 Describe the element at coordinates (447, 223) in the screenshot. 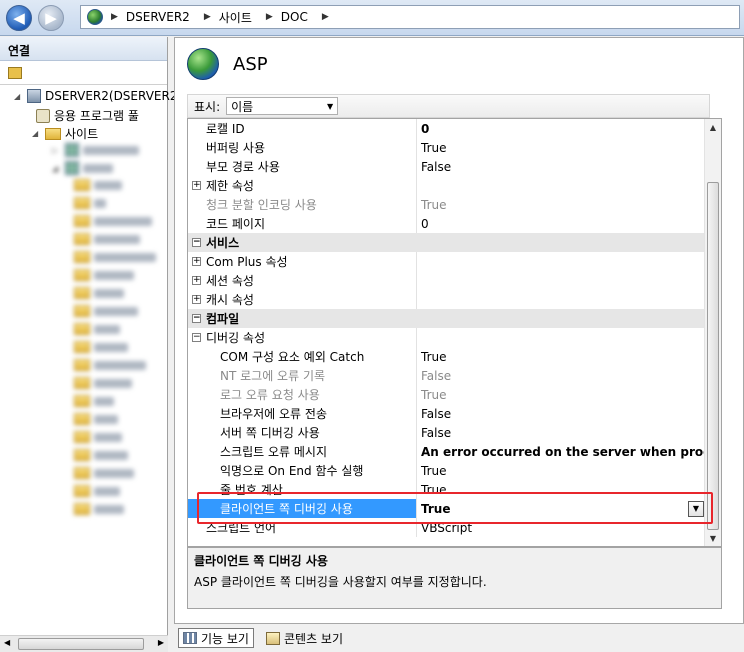

I see `property-row: 코드 페이지 0` at that location.